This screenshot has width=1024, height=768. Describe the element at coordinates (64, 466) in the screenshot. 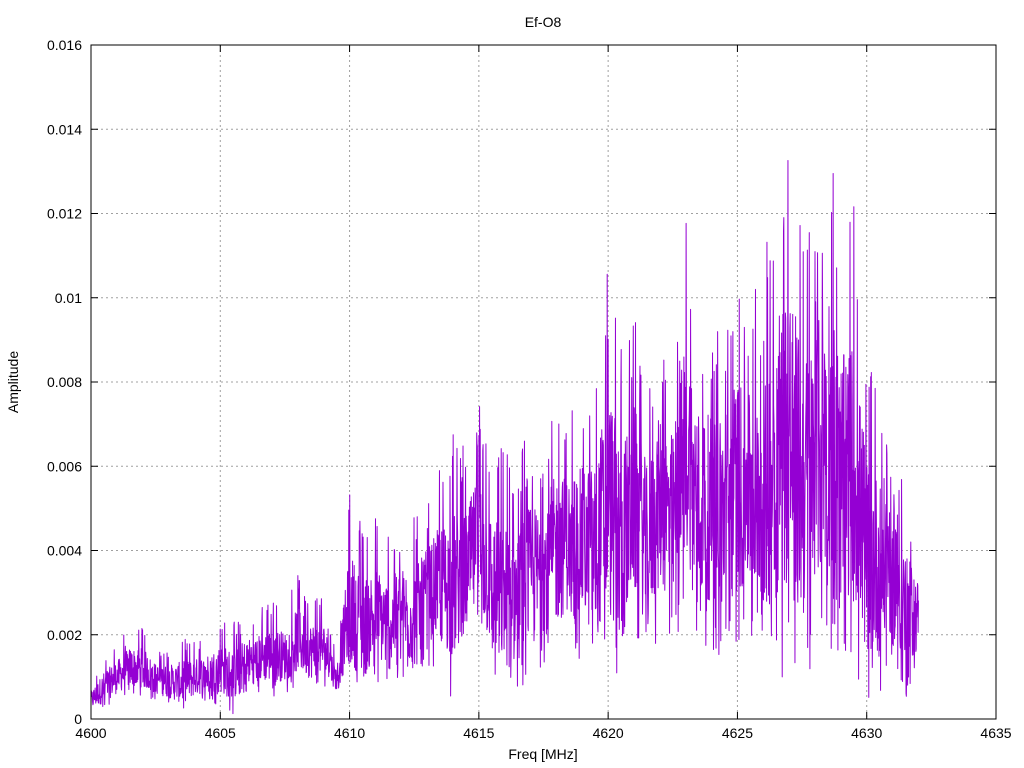

I see `y-tick-label: 0.006` at that location.